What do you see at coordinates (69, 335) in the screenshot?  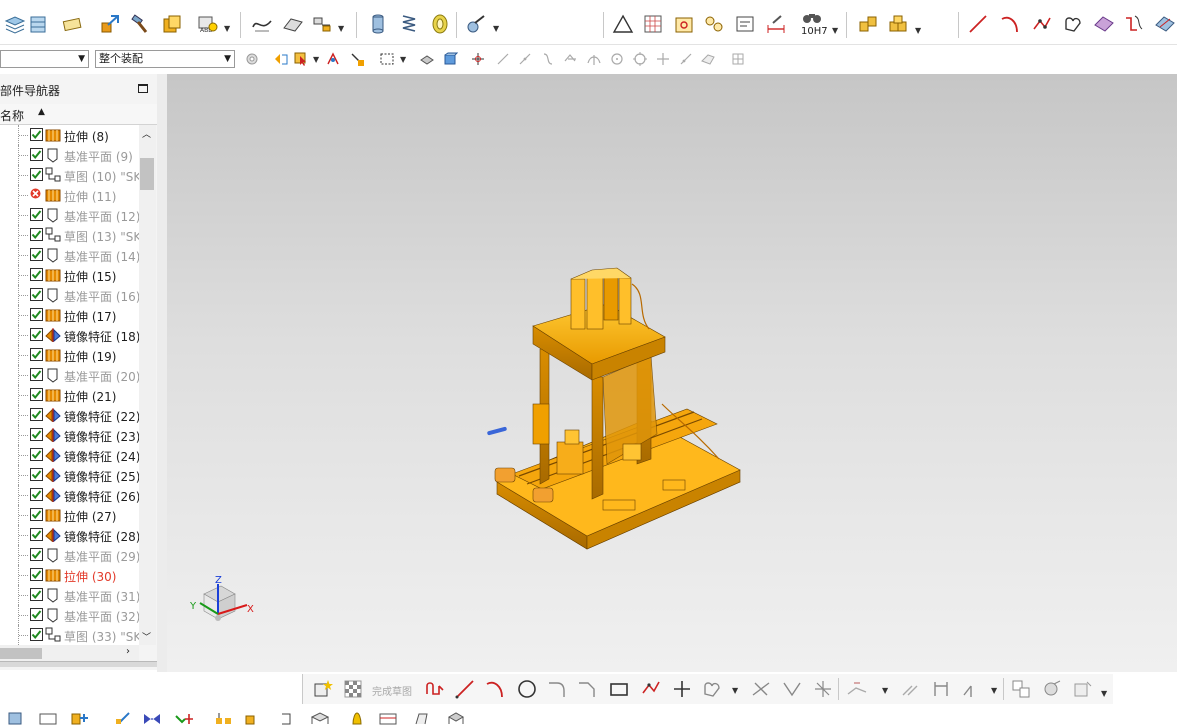 I see `tree-row: 镜像特征 (18)` at bounding box center [69, 335].